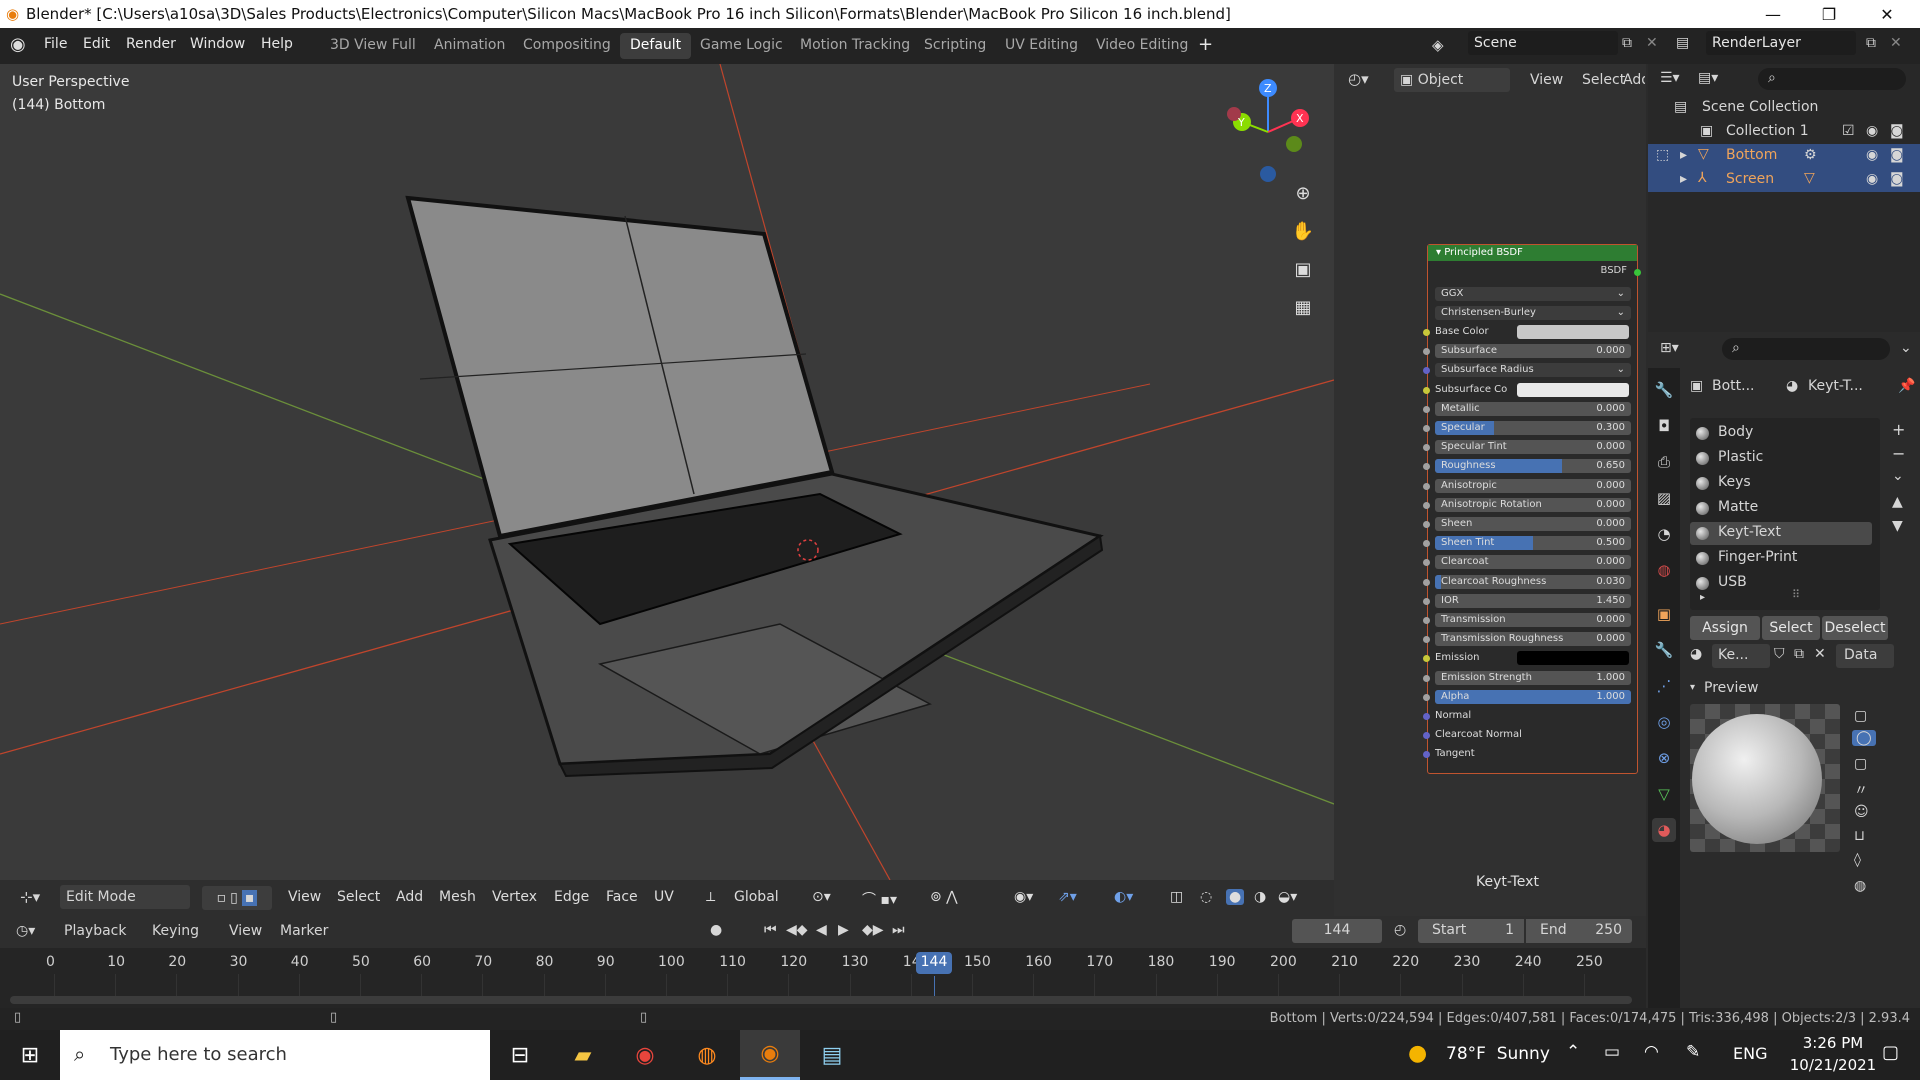 The width and height of the screenshot is (1920, 1080). Describe the element at coordinates (1781, 558) in the screenshot. I see `material-slot: Finger-Print` at that location.